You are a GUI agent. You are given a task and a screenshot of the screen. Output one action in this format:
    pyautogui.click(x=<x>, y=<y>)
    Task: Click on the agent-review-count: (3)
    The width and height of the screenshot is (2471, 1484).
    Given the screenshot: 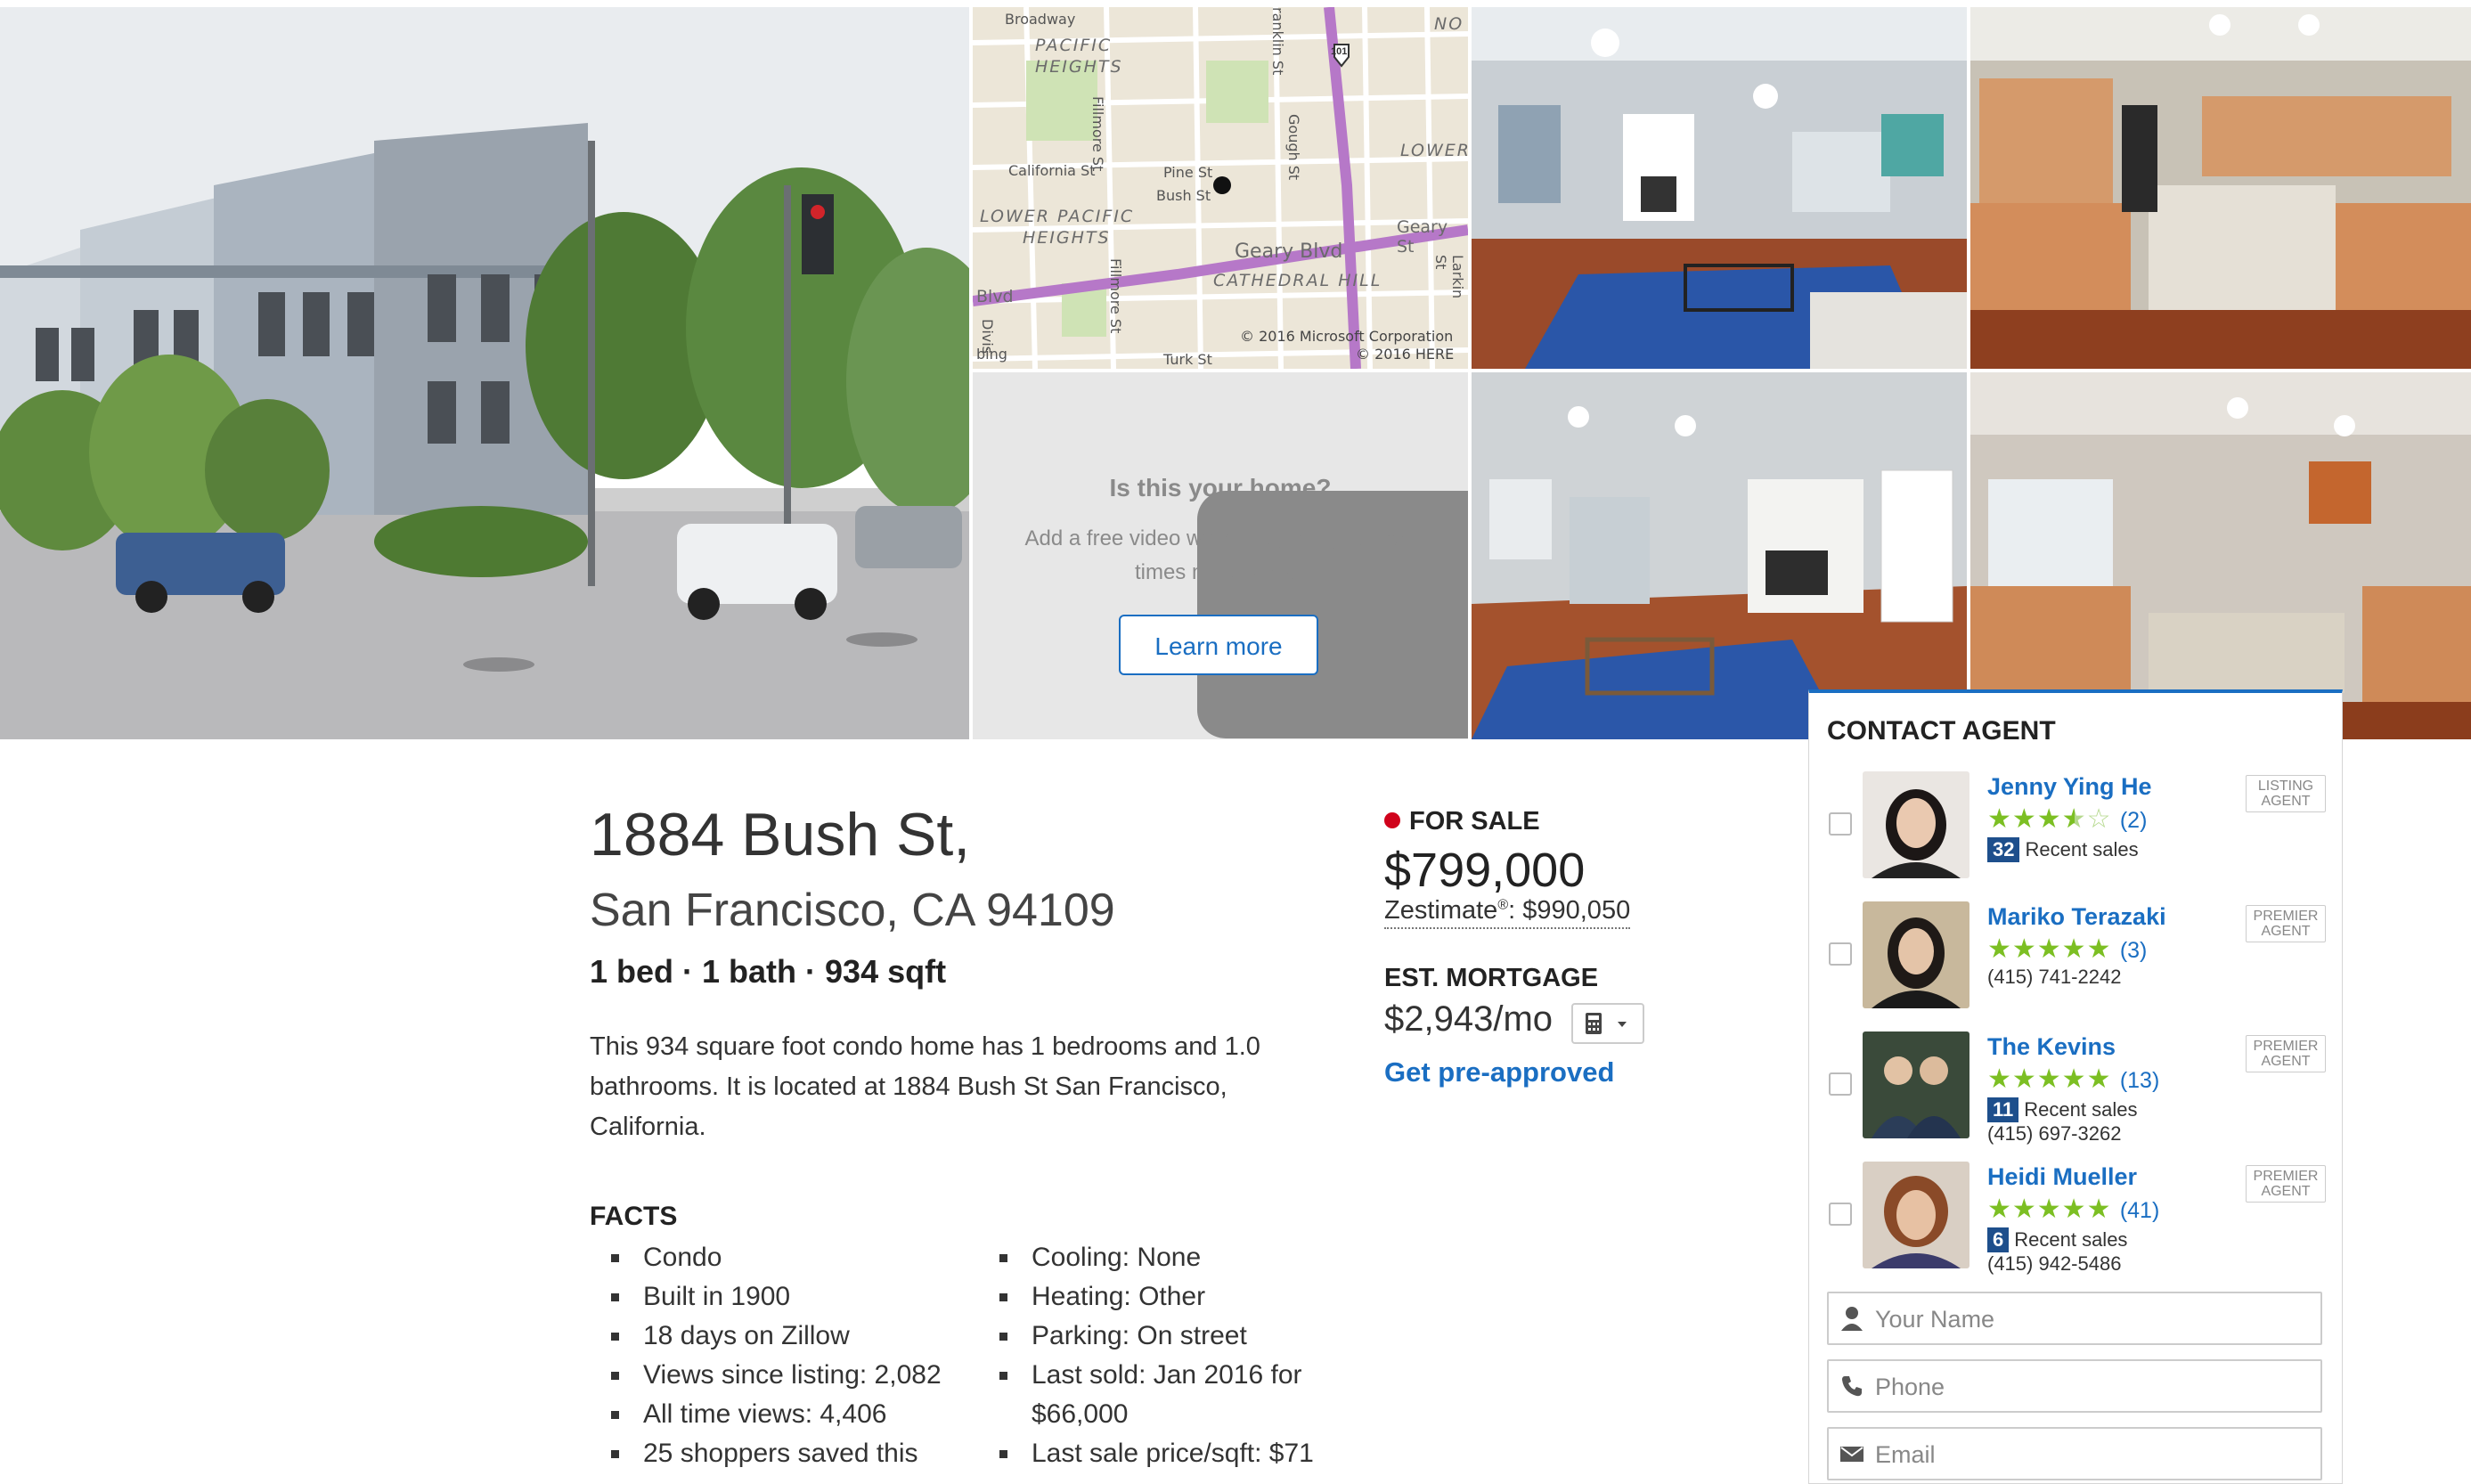 What is the action you would take?
    pyautogui.click(x=2134, y=950)
    